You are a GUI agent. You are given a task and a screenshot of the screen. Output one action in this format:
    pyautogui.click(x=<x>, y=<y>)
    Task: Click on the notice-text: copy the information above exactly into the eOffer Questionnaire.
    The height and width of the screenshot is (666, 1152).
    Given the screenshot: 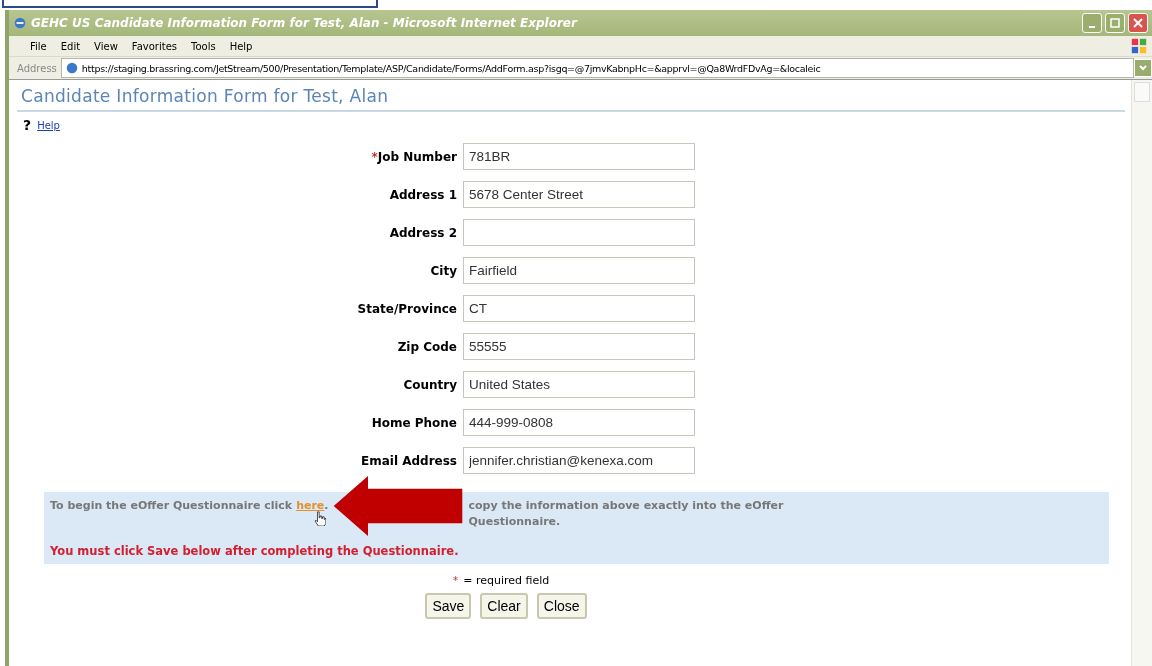 What is the action you would take?
    pyautogui.click(x=626, y=514)
    